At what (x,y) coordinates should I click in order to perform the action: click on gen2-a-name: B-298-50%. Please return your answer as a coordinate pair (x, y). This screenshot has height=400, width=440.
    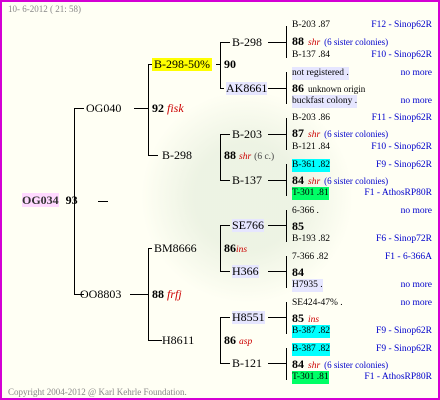
    Looking at the image, I should click on (182, 64).